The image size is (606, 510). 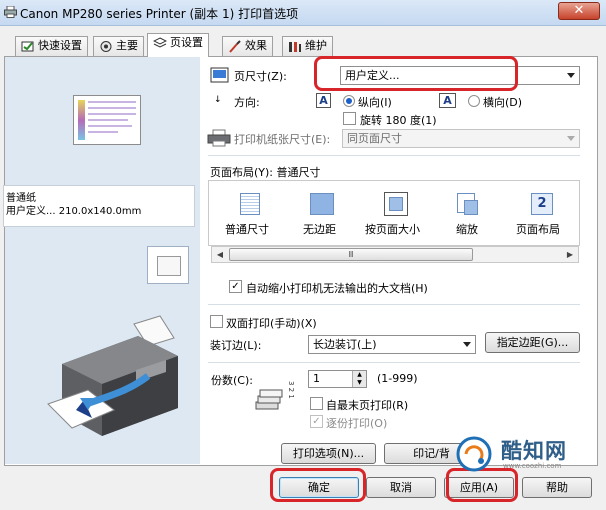 What do you see at coordinates (106, 46) in the screenshot?
I see `main-icon` at bounding box center [106, 46].